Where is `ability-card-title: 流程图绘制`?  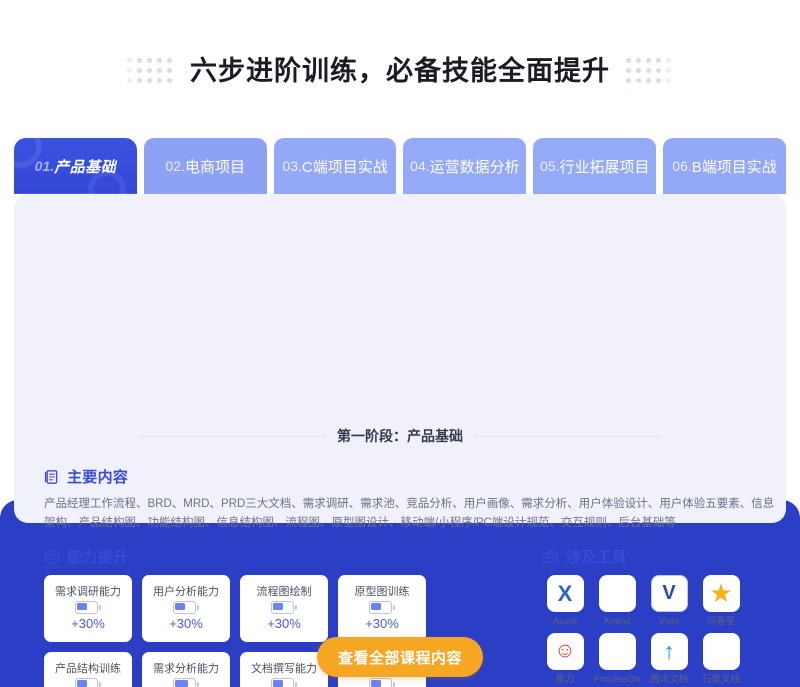 ability-card-title: 流程图绘制 is located at coordinates (284, 592).